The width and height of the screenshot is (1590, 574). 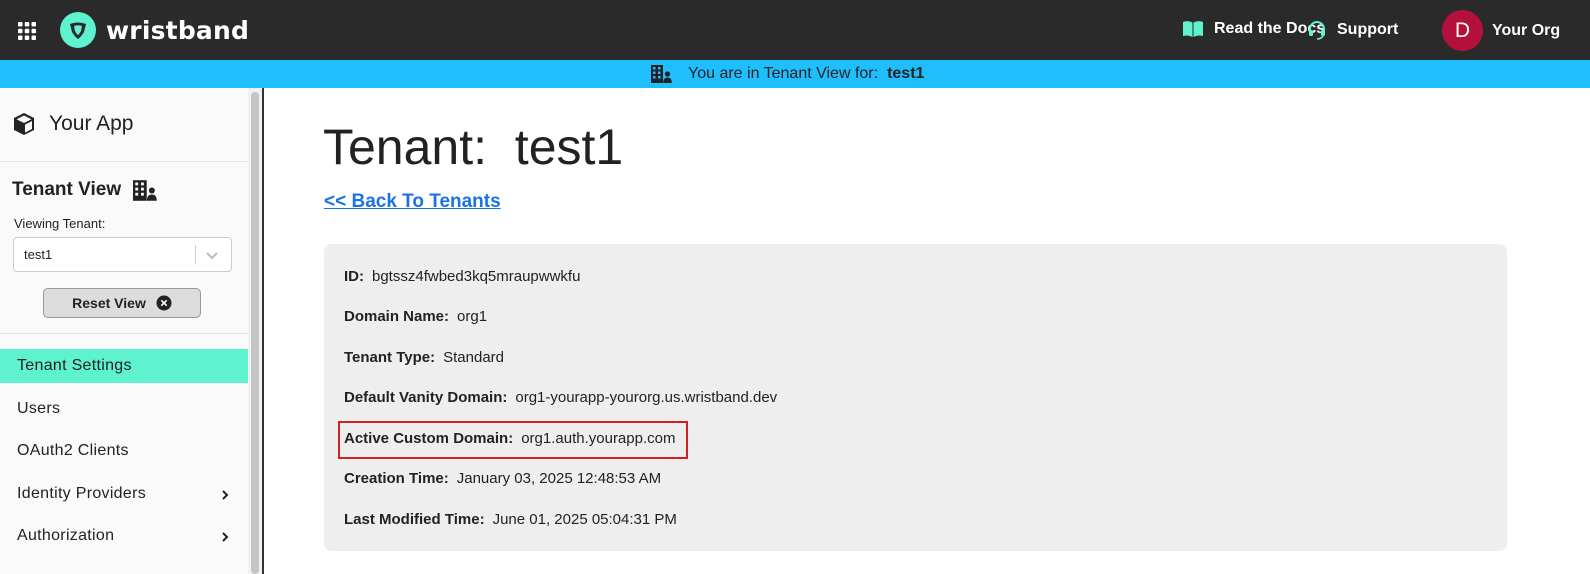 I want to click on field-id: ID: bgtssz4fwbed3kq5mraupwwkfu, so click(x=462, y=276).